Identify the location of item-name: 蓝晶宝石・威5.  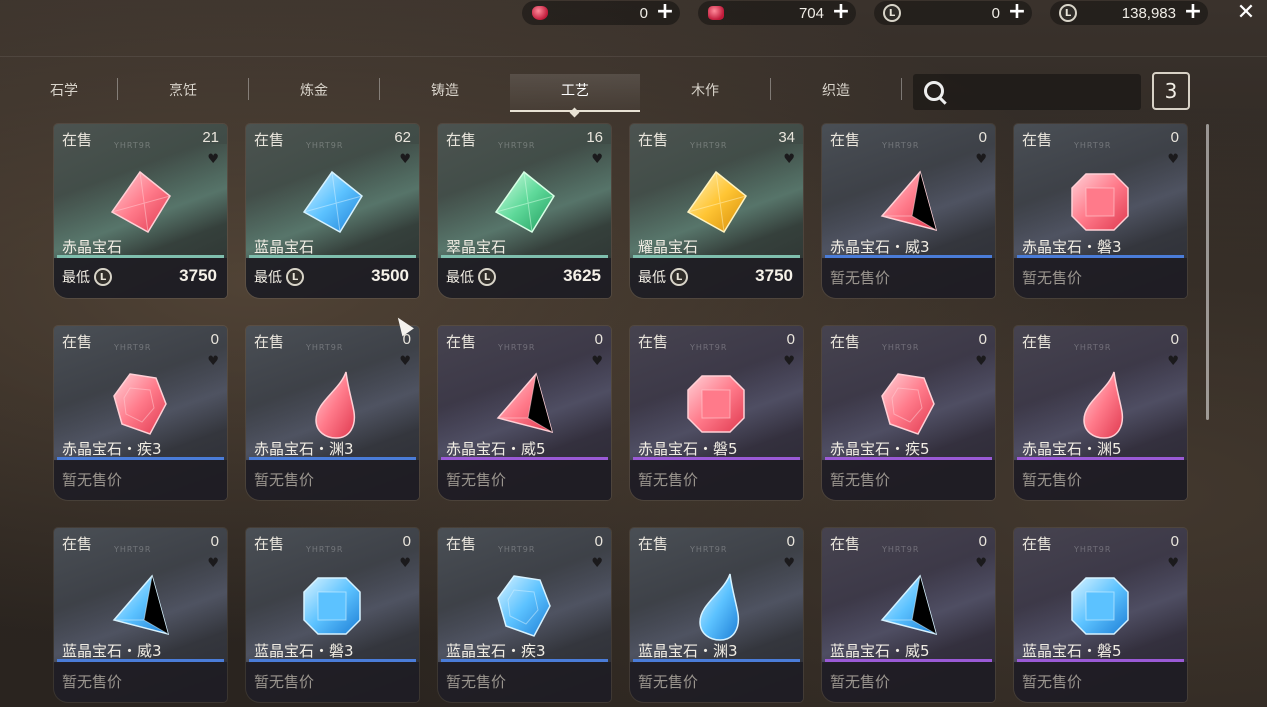
(880, 651).